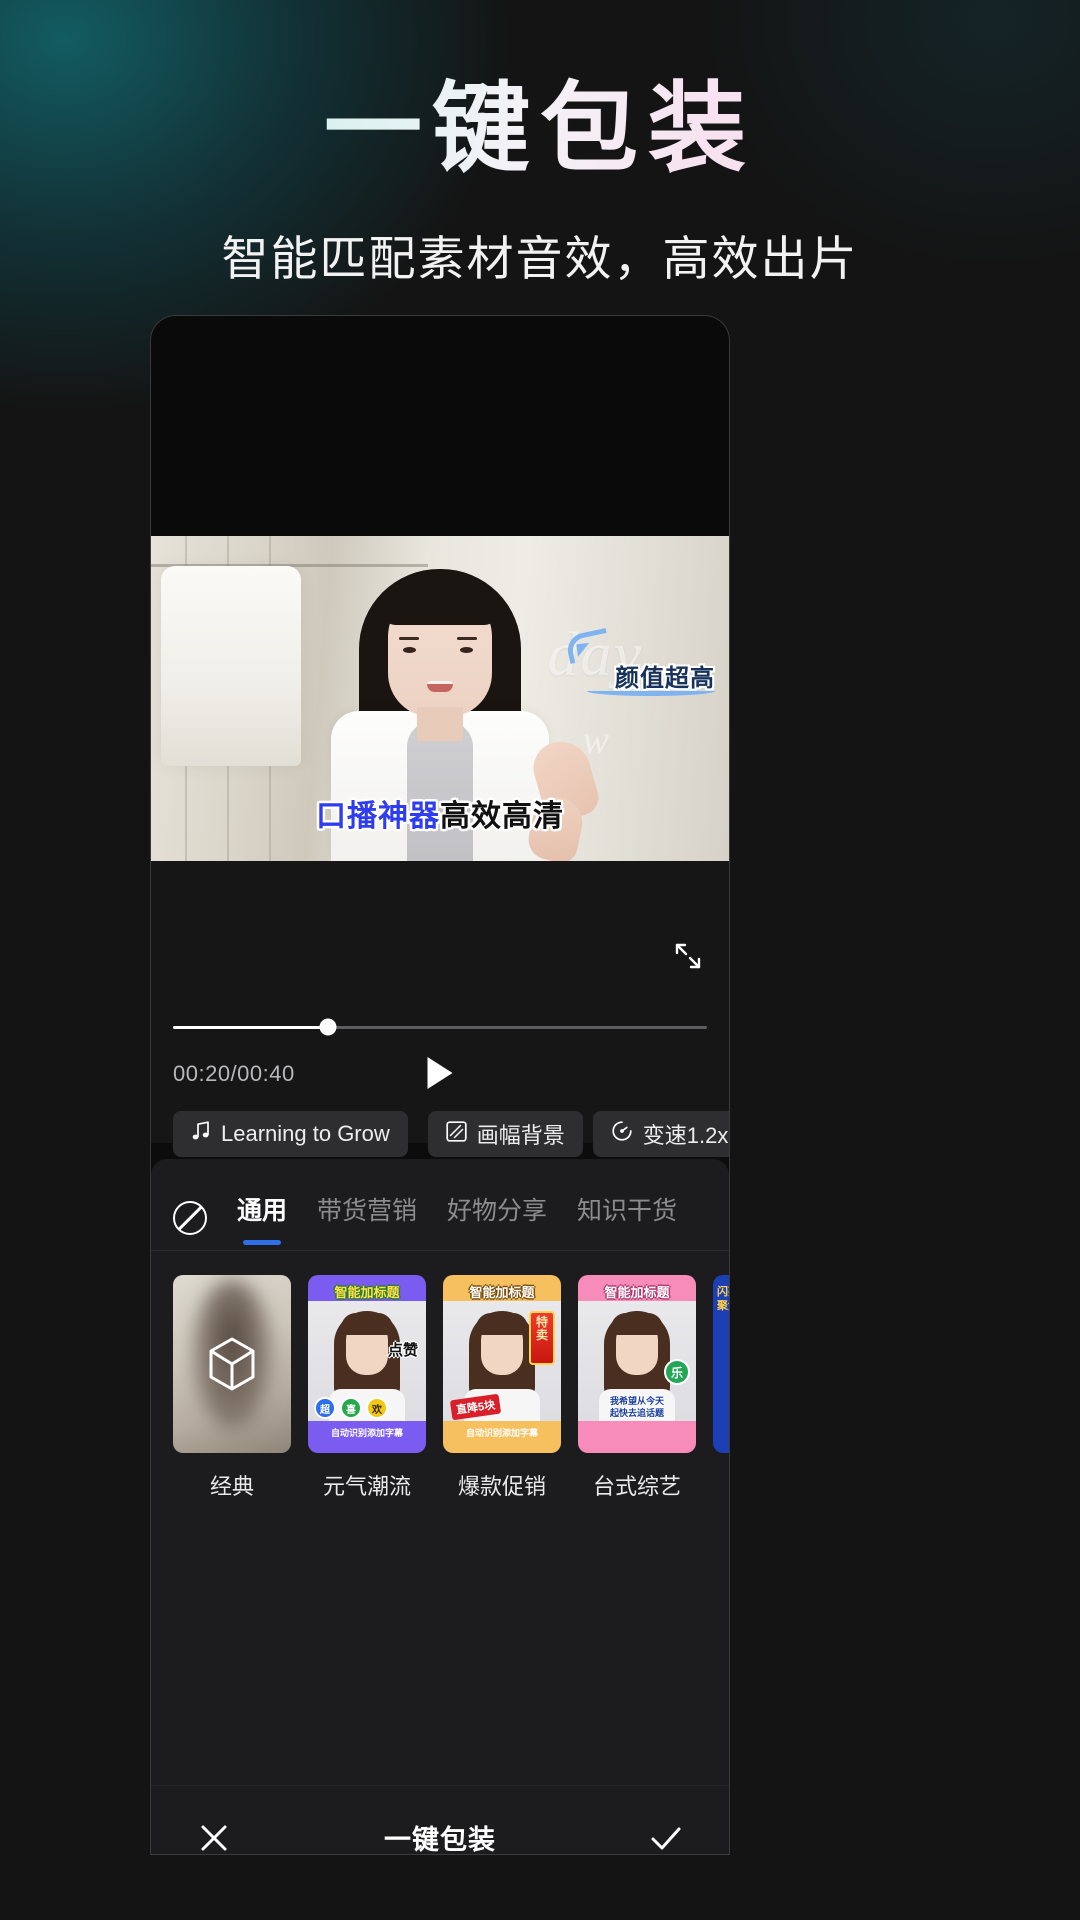  I want to click on template-item-trendy: 智能加标题 点赞 超 喜 欢 自动识别添加字幕 元气潮流, so click(367, 1388).